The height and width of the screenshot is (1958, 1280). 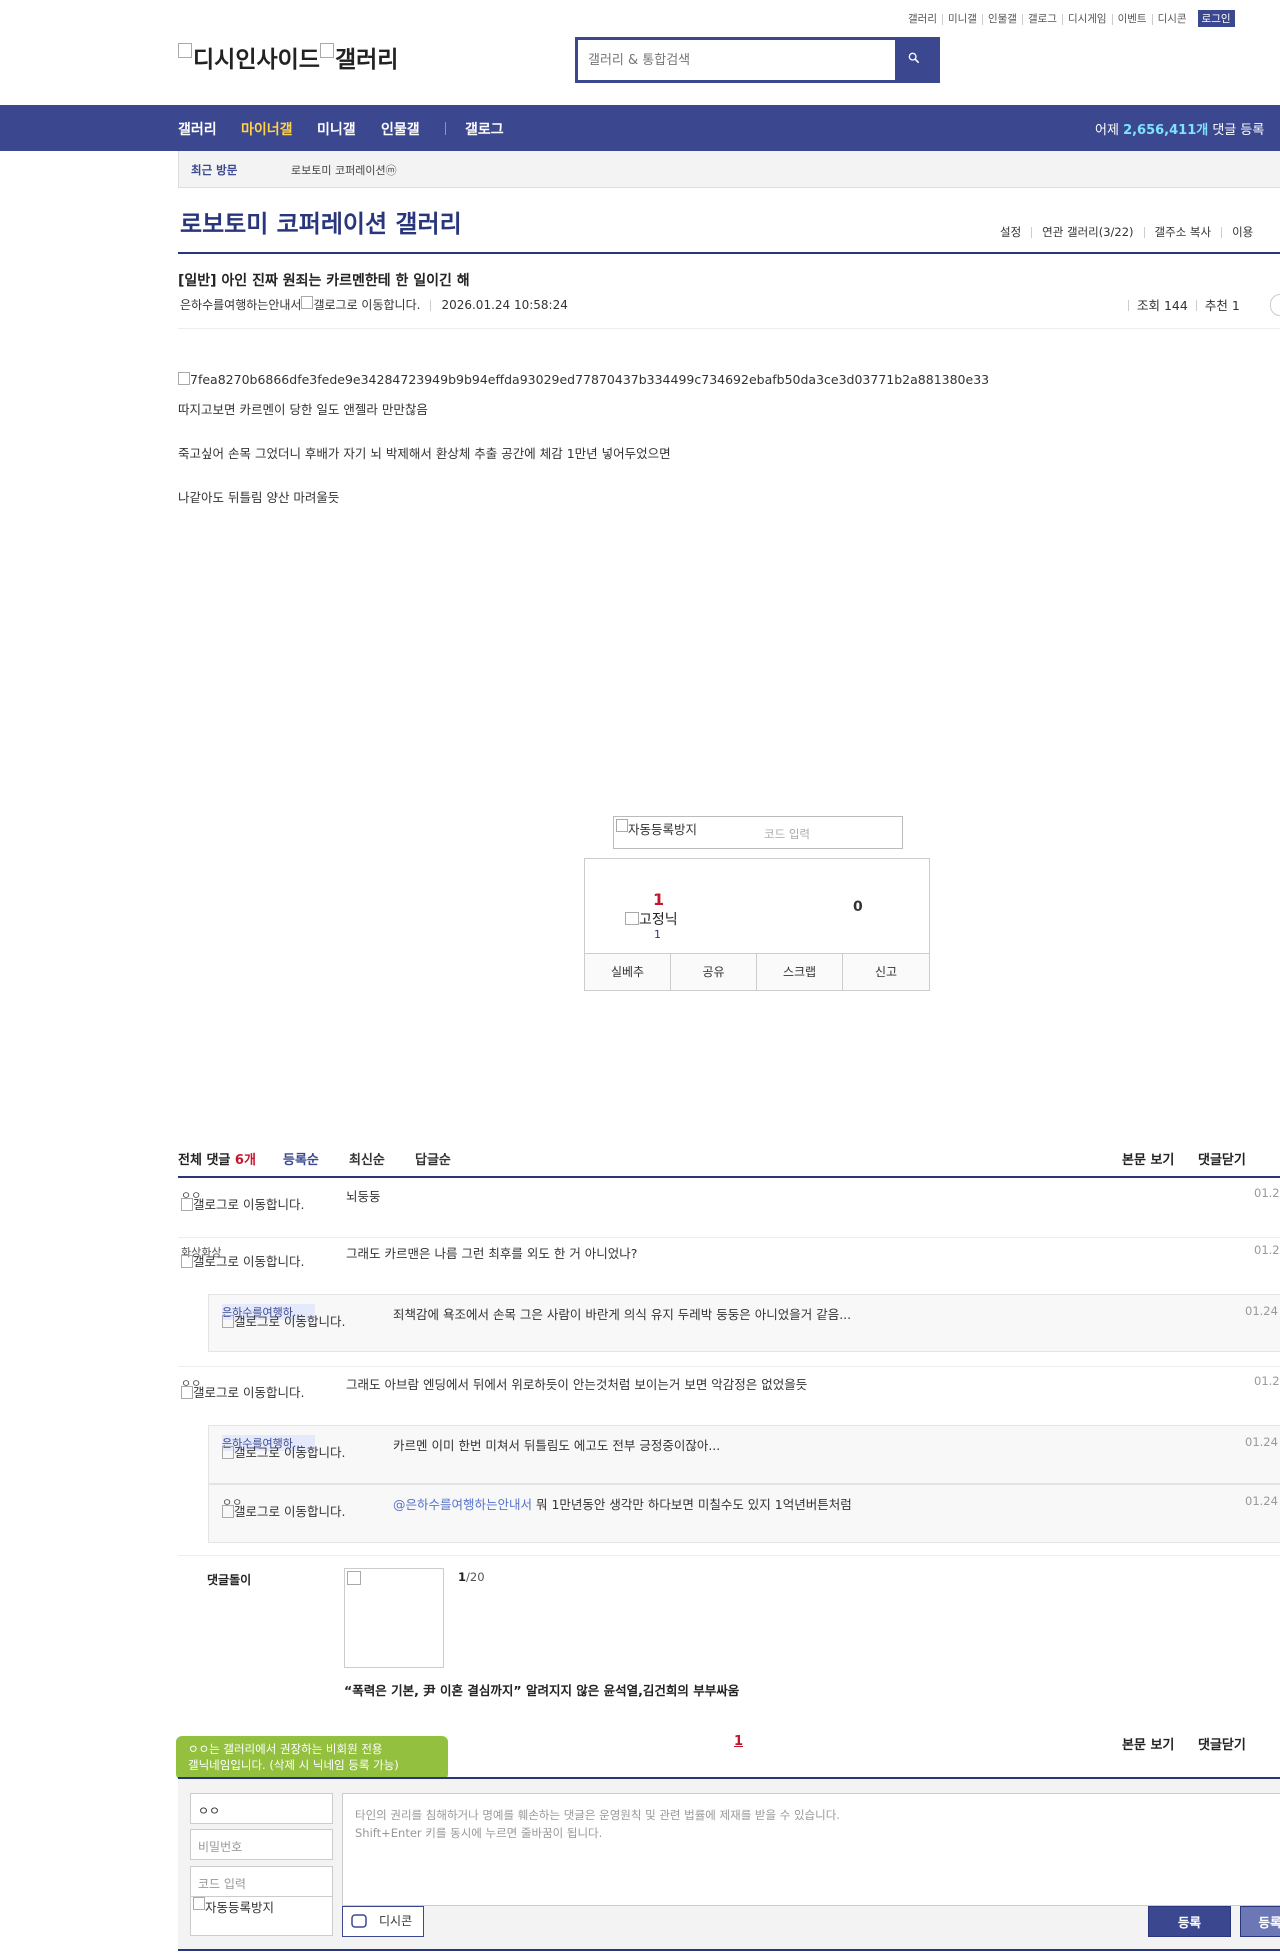 I want to click on sort-by-replies: 답글순, so click(x=433, y=1158).